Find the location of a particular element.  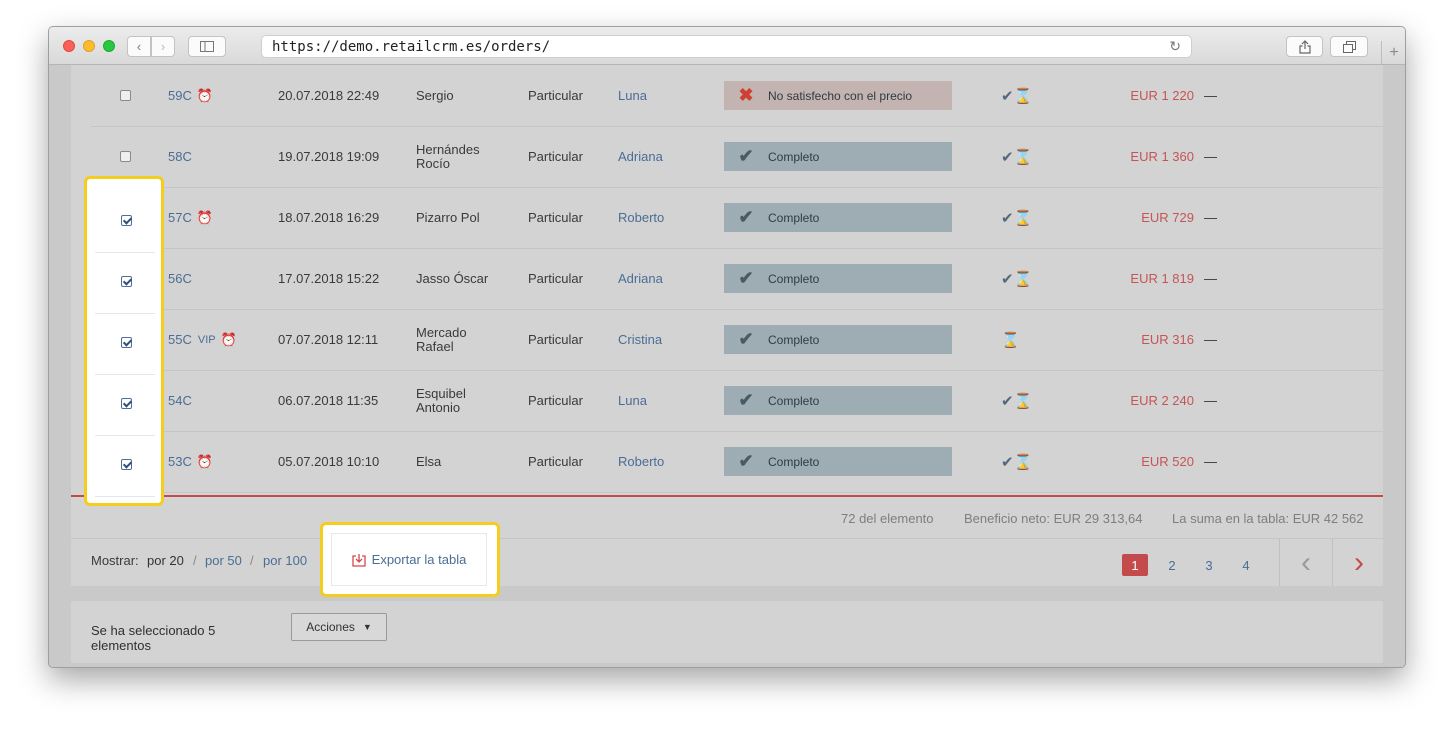

manager-link: Cristina is located at coordinates (640, 339).